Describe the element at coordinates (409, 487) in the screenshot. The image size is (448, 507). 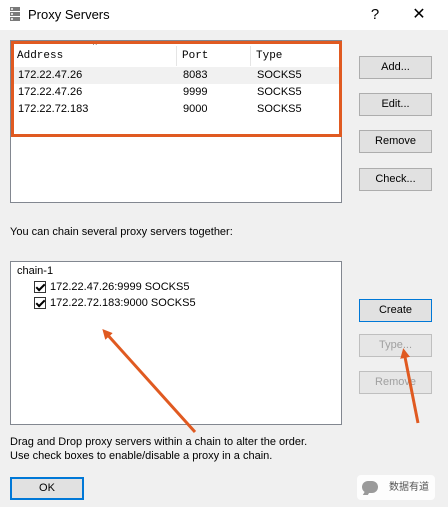
I see `watermark-text: 数据有道` at that location.